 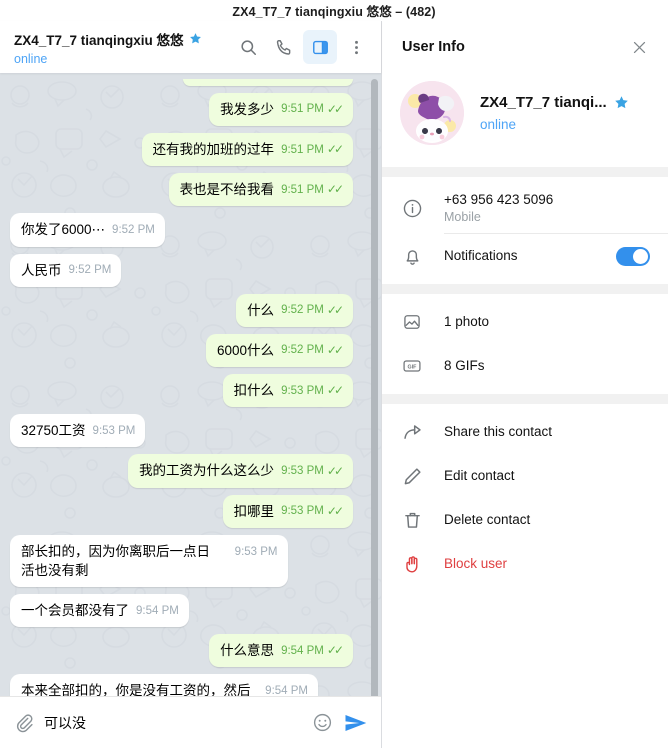 I want to click on message-bubble: 人民币 9:52 PM, so click(x=66, y=270).